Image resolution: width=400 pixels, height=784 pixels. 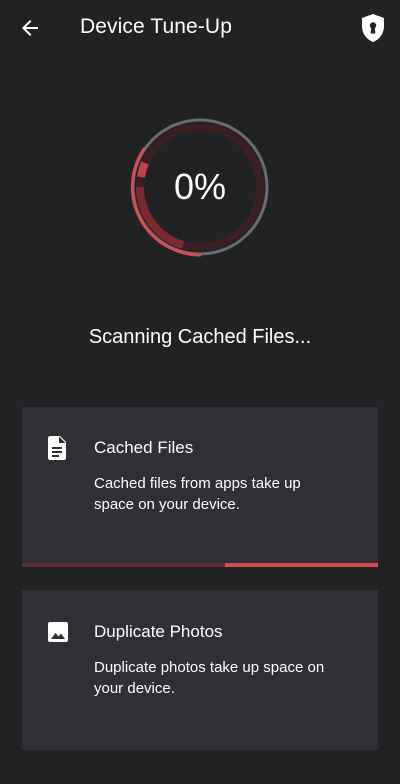 What do you see at coordinates (156, 26) in the screenshot?
I see `page-title: Device Tune-Up` at bounding box center [156, 26].